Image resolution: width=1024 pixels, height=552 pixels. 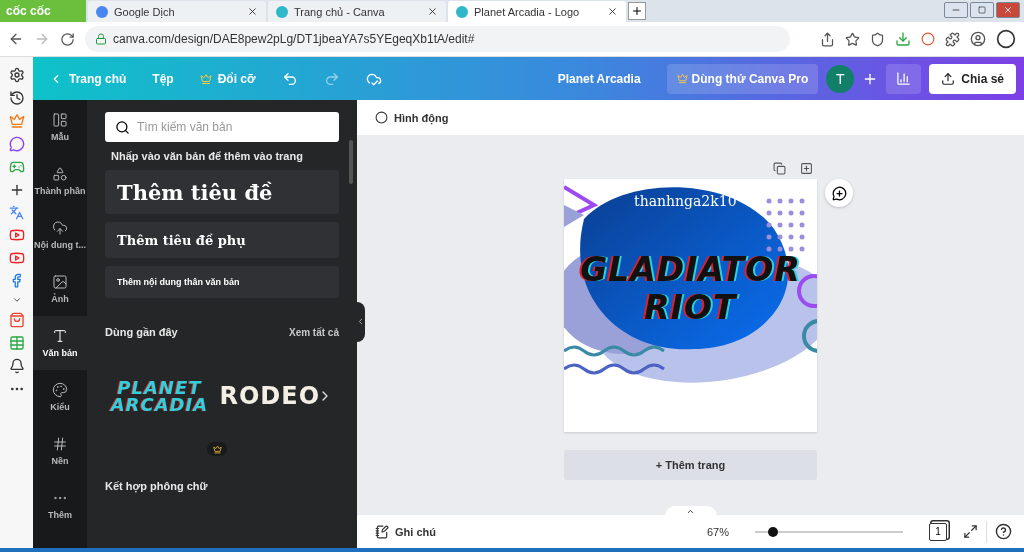 What do you see at coordinates (972, 78) in the screenshot?
I see `share-button: Chia sẻ` at bounding box center [972, 78].